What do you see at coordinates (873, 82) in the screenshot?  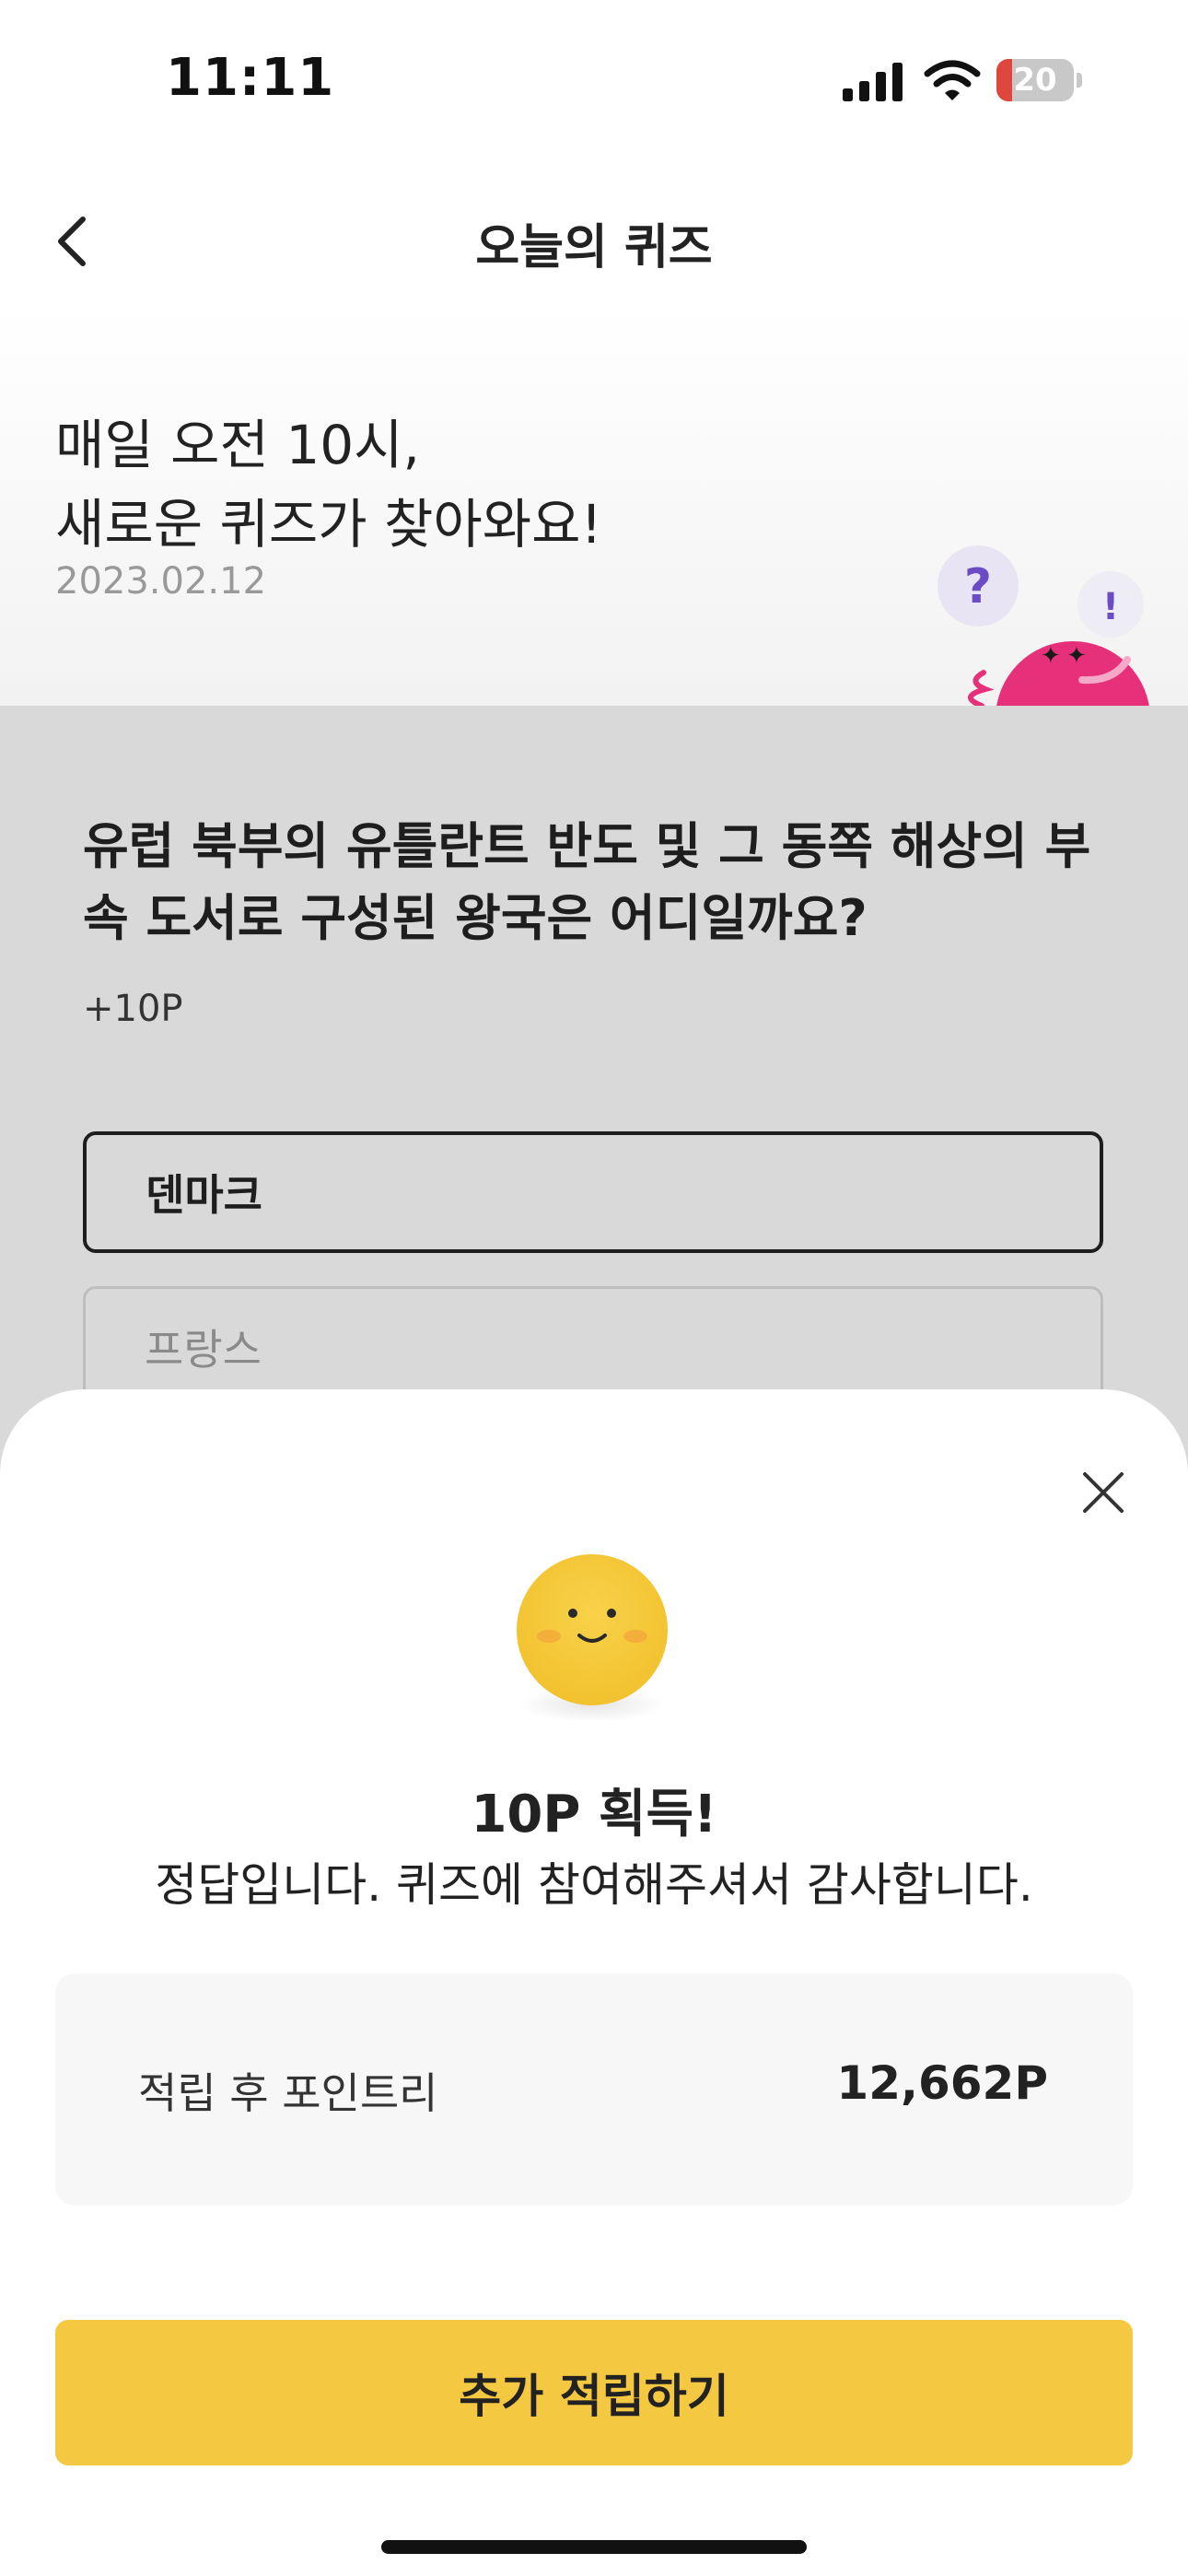 I see `signal-icon` at bounding box center [873, 82].